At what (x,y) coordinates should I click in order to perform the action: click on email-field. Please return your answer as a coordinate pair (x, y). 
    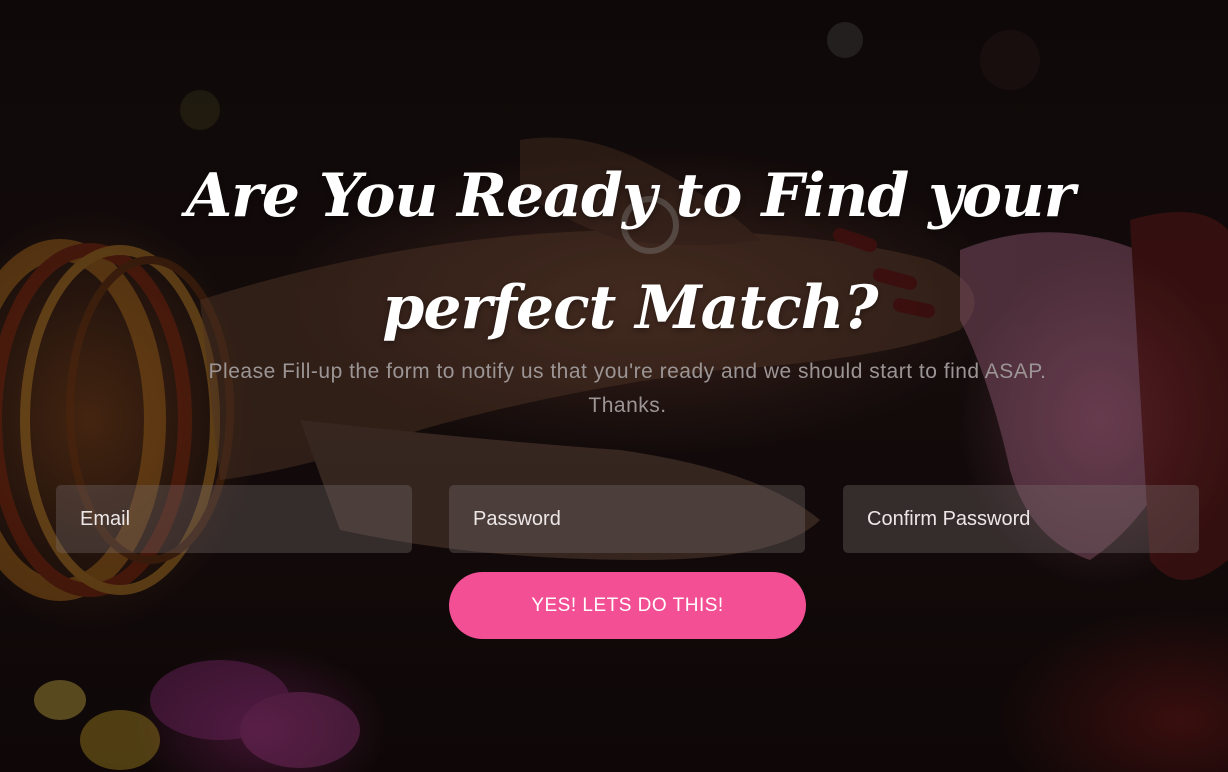
    Looking at the image, I should click on (234, 519).